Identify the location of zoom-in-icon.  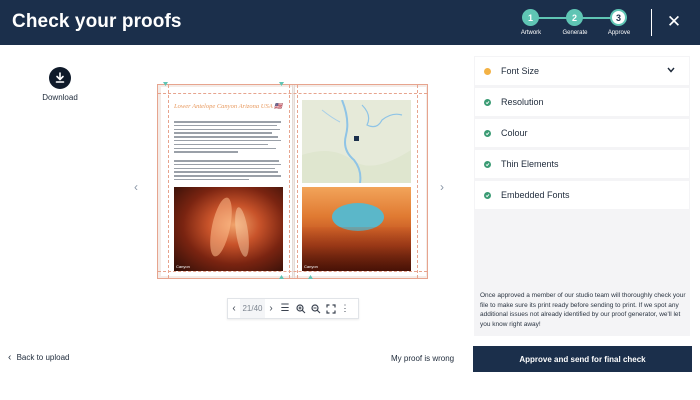
(300, 308).